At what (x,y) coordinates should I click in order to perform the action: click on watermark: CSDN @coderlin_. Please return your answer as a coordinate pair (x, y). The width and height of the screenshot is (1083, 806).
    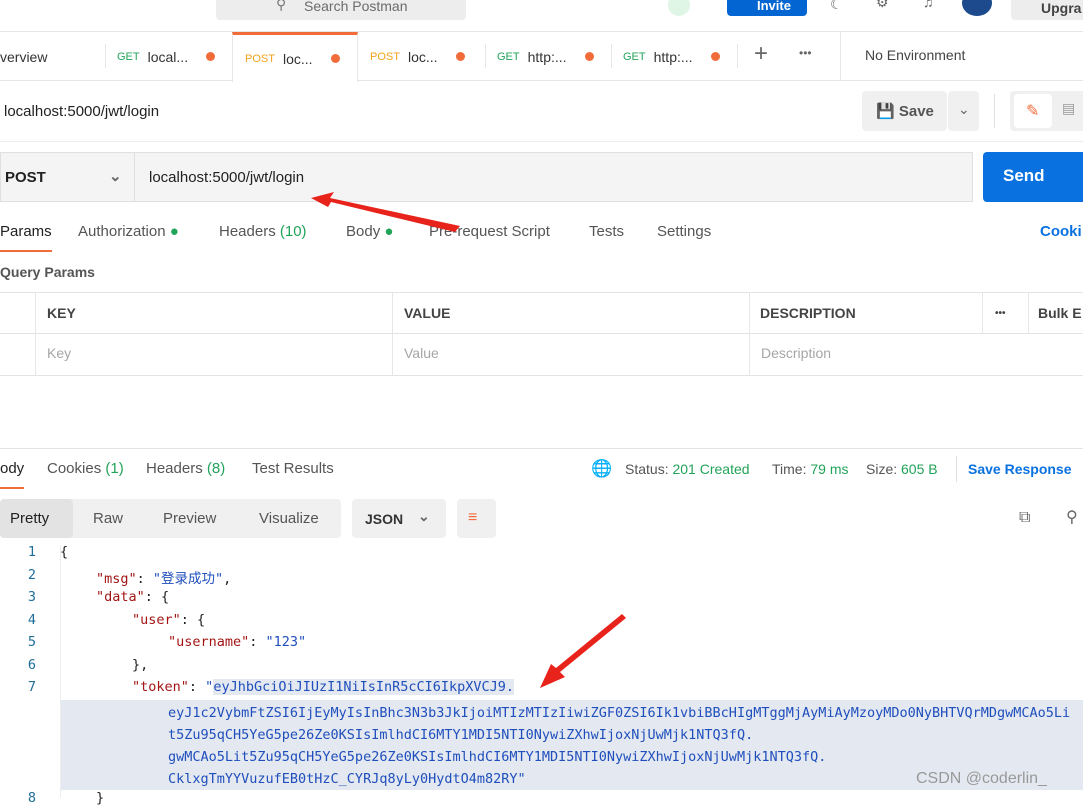
    Looking at the image, I should click on (981, 778).